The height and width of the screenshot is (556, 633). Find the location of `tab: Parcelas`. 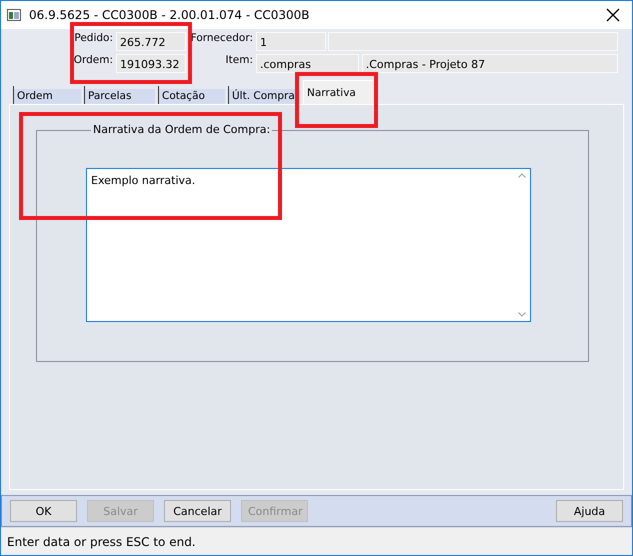

tab: Parcelas is located at coordinates (119, 95).